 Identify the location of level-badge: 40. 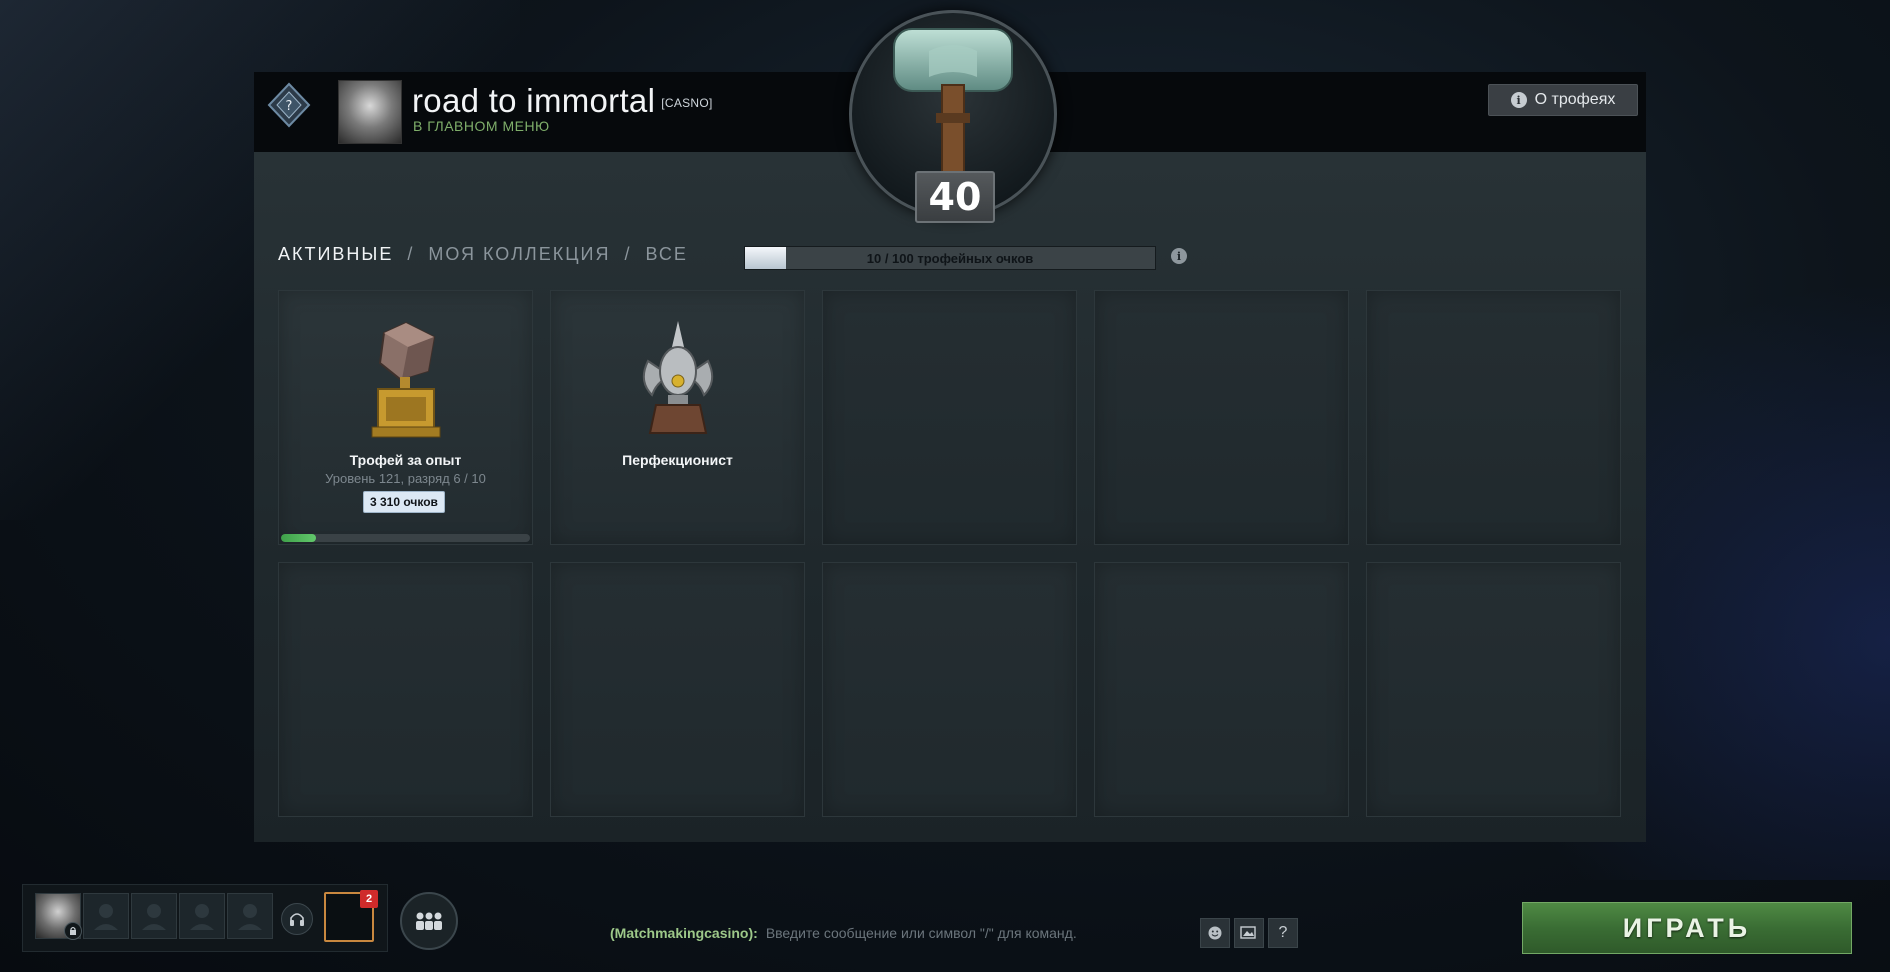
(953, 116).